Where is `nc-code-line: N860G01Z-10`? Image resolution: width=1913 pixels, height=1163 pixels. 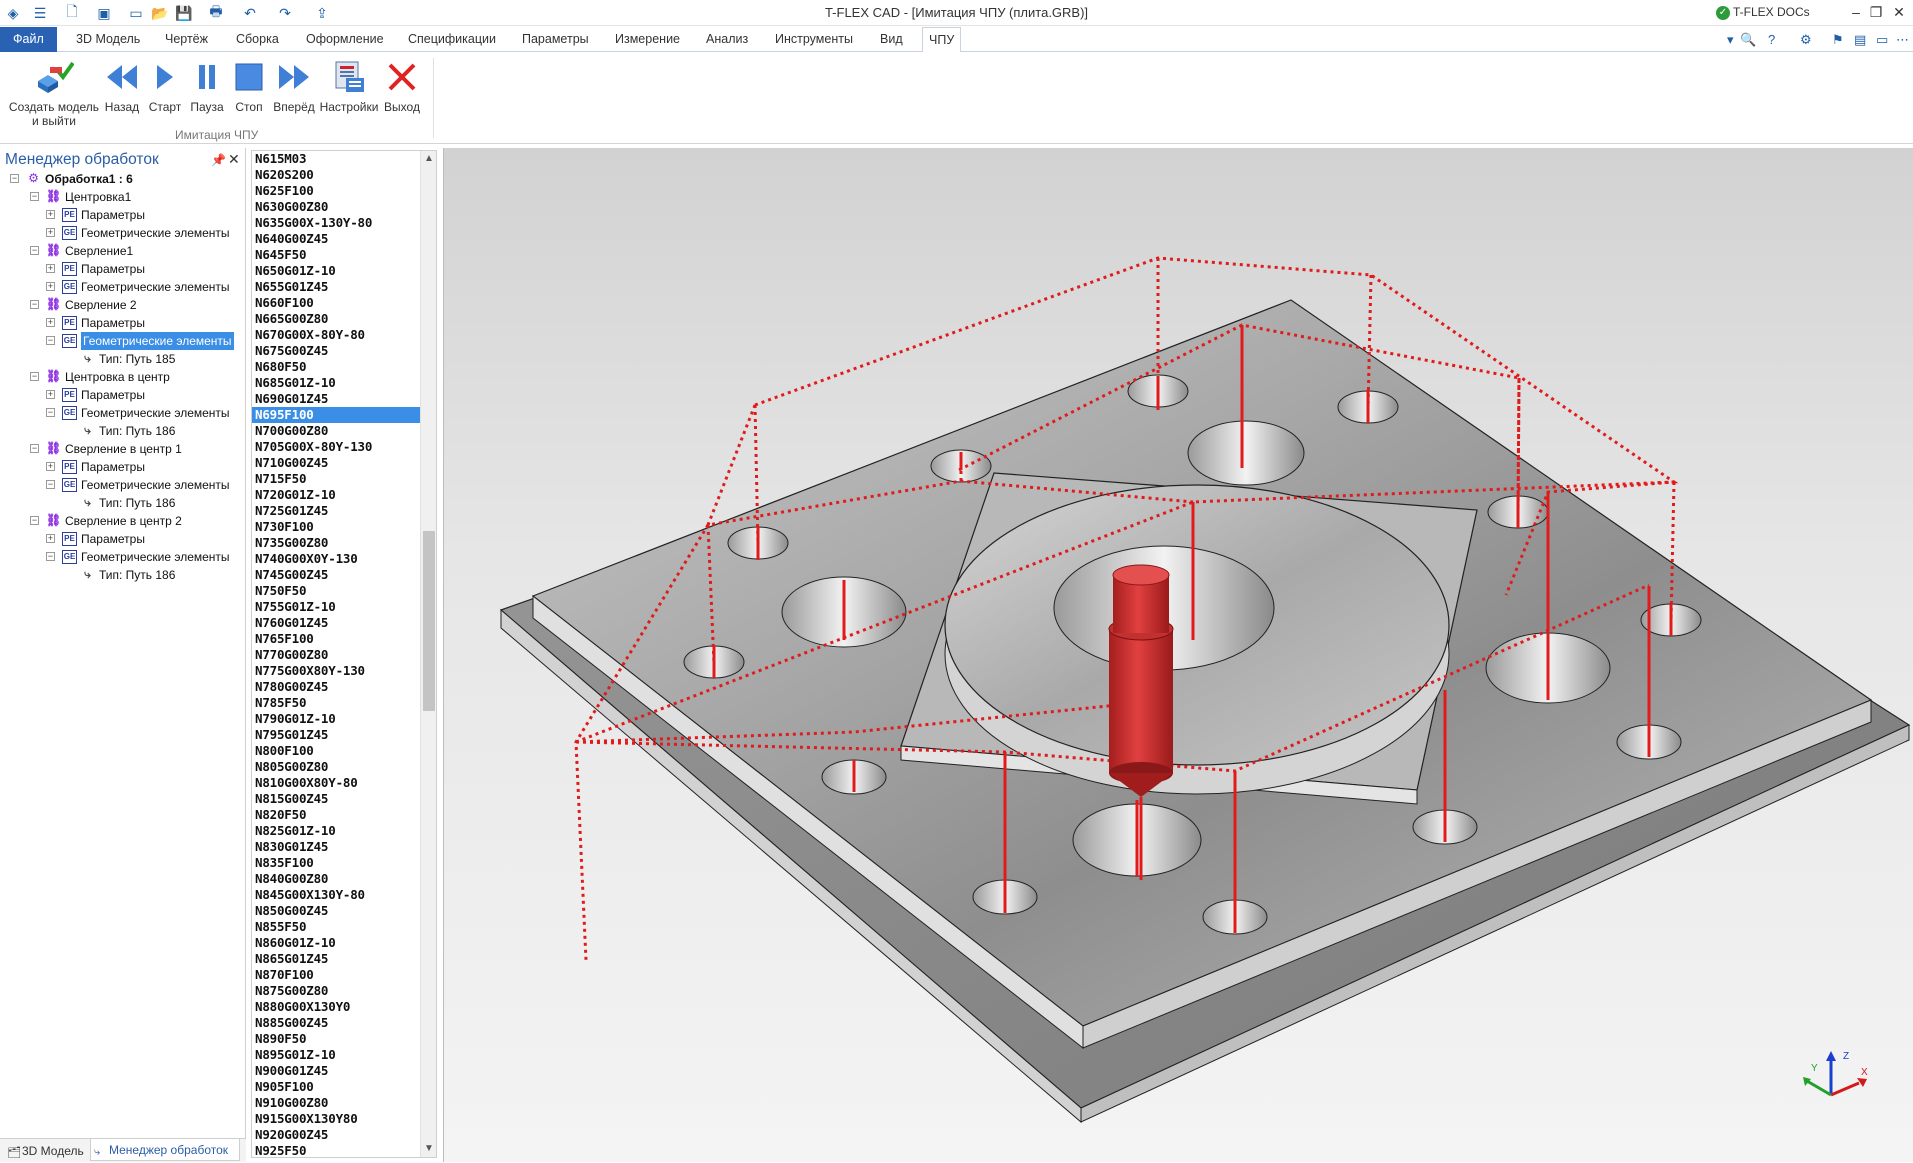 nc-code-line: N860G01Z-10 is located at coordinates (336, 943).